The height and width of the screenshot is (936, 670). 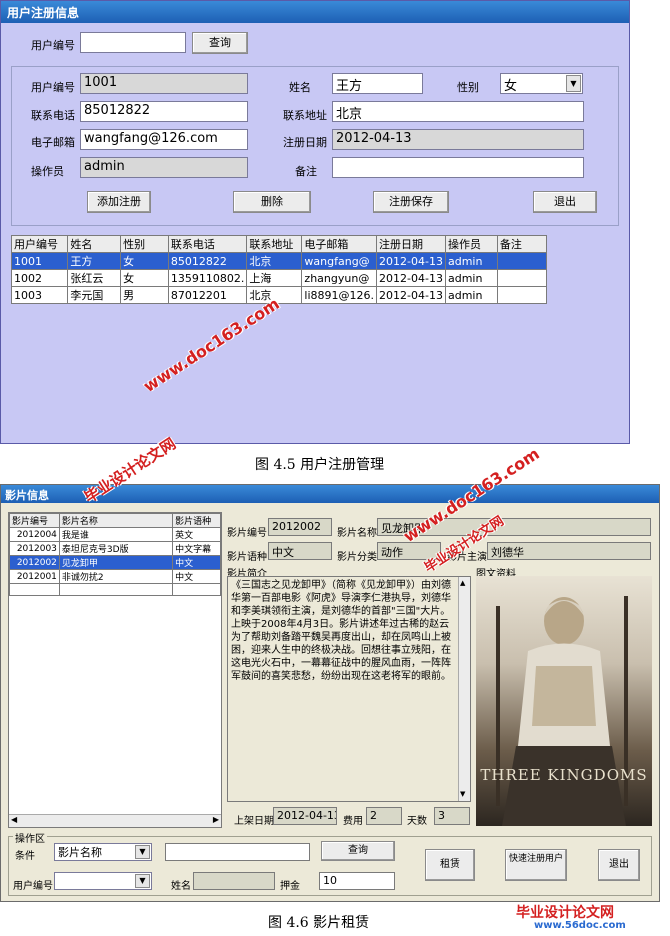 I want to click on shelf-date-label: 上架日期, so click(x=254, y=821).